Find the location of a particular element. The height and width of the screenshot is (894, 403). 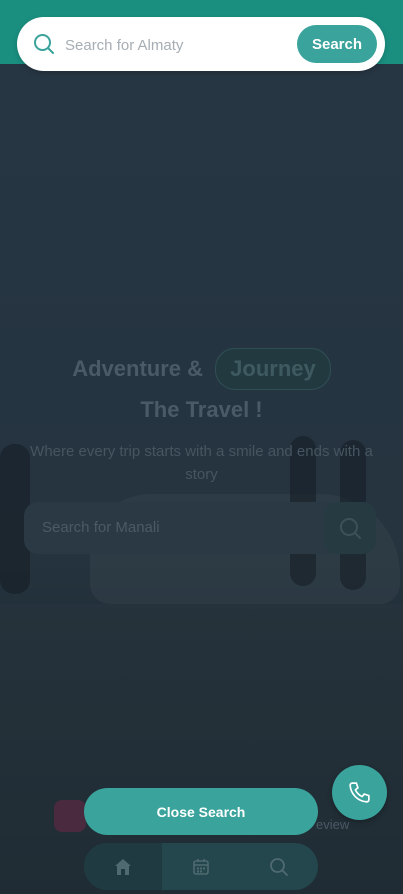

instagram-icon is located at coordinates (70, 816).